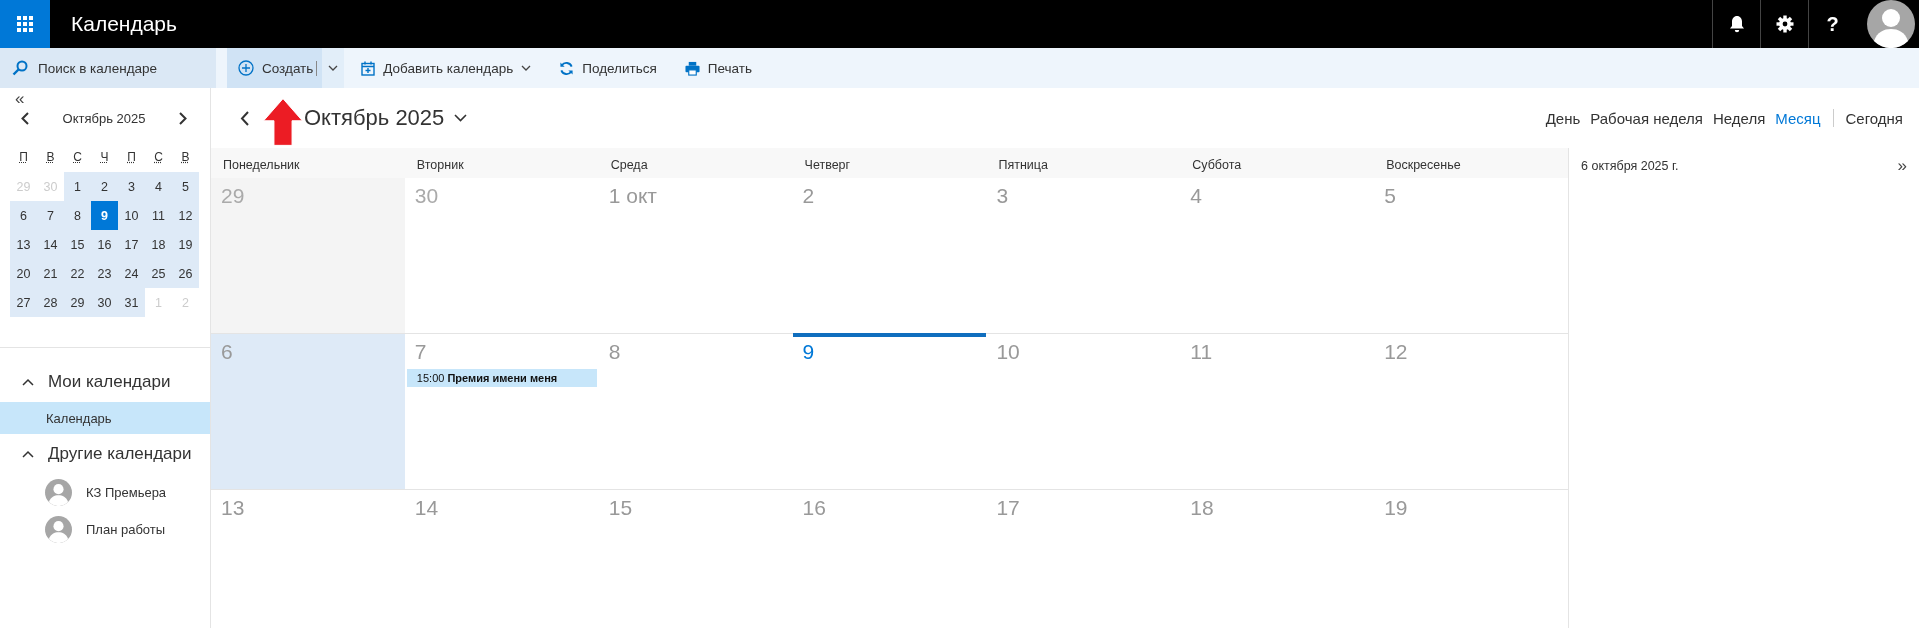  What do you see at coordinates (446, 68) in the screenshot?
I see `add-calendar-button: Добавить календарь` at bounding box center [446, 68].